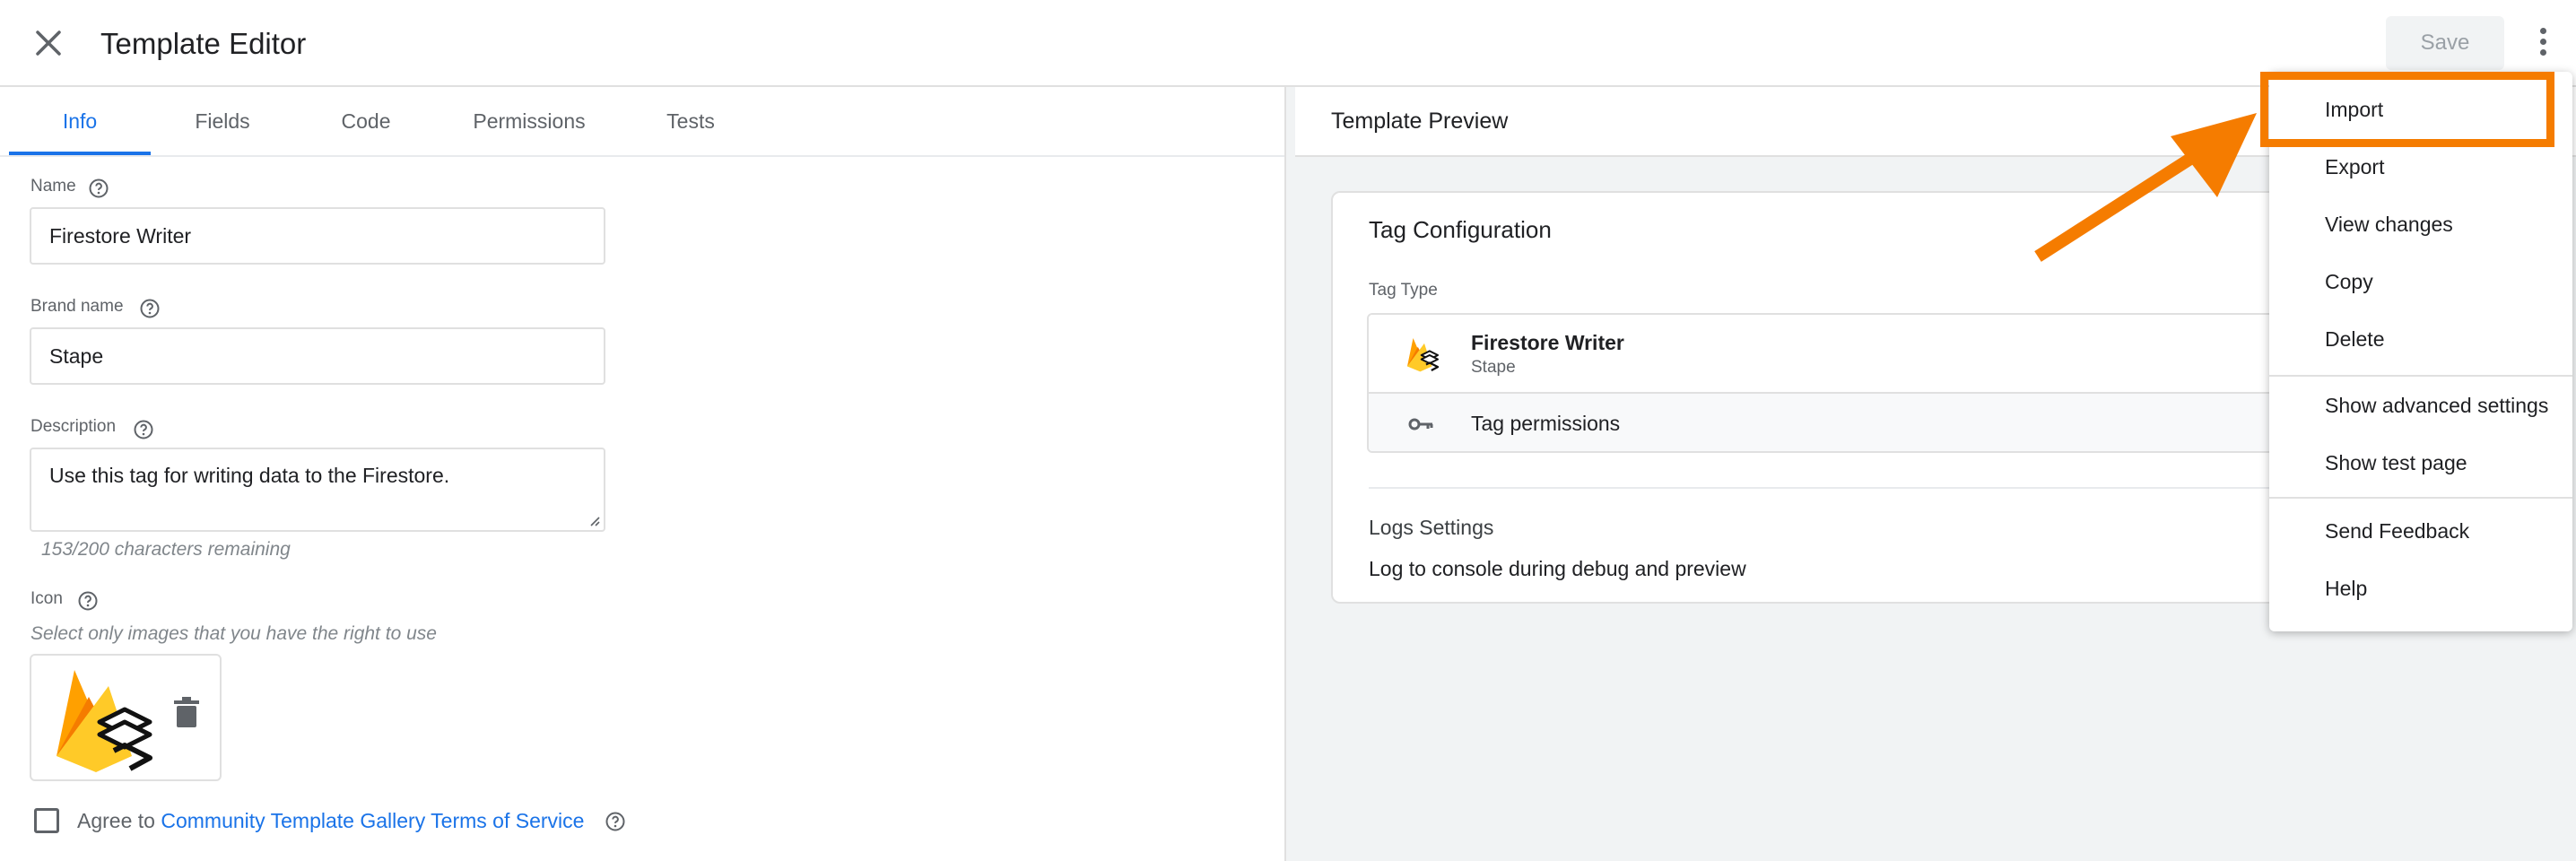  What do you see at coordinates (1403, 290) in the screenshot?
I see `tag-type-label: Tag Type` at bounding box center [1403, 290].